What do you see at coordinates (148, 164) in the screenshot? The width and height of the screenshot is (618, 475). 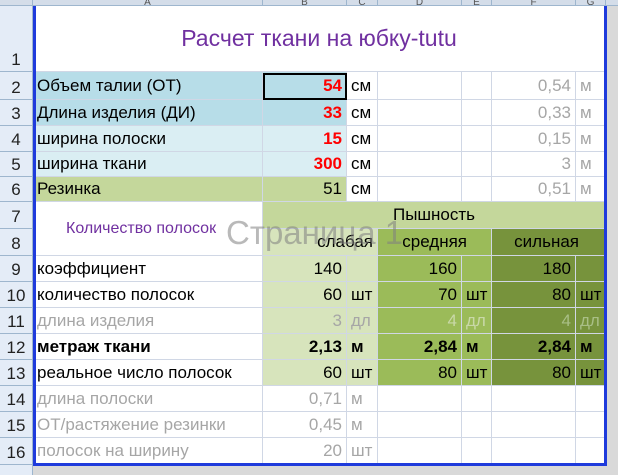 I see `param-label-fabric-width: ширина ткани` at bounding box center [148, 164].